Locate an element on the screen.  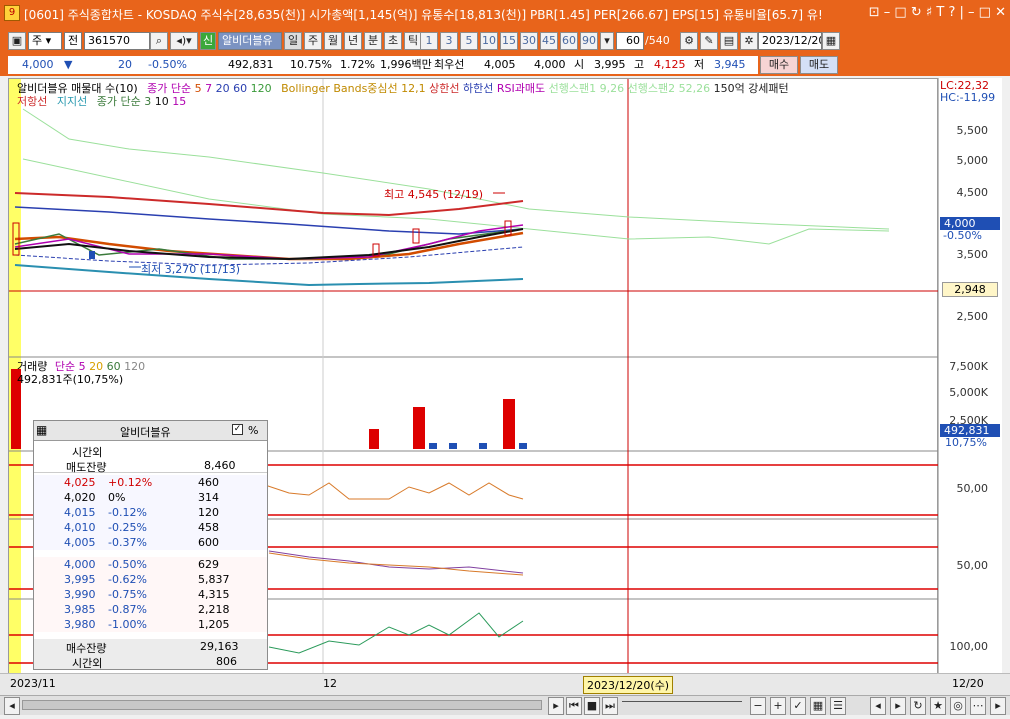
interval-45: 45 is located at coordinates (549, 41).